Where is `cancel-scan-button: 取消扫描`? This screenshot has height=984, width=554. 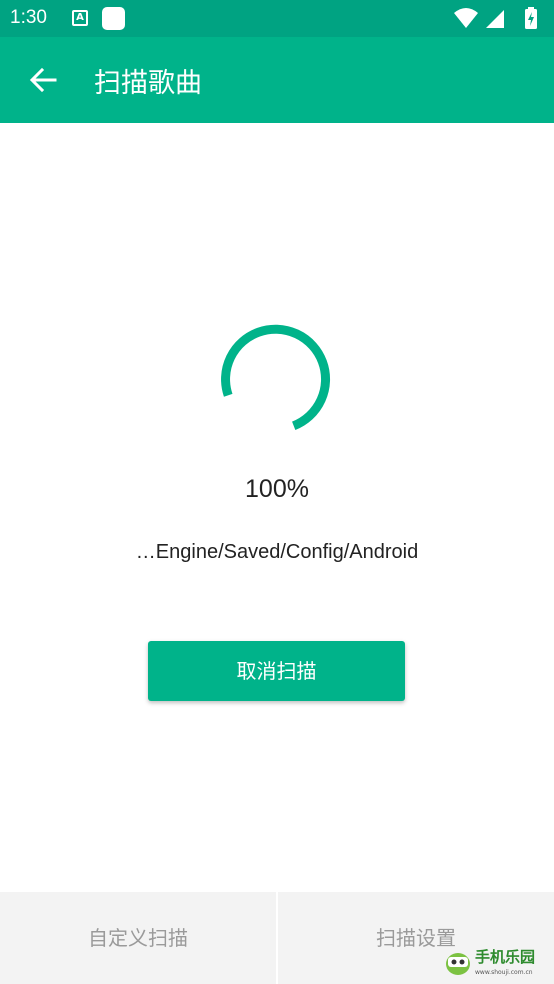 cancel-scan-button: 取消扫描 is located at coordinates (276, 671).